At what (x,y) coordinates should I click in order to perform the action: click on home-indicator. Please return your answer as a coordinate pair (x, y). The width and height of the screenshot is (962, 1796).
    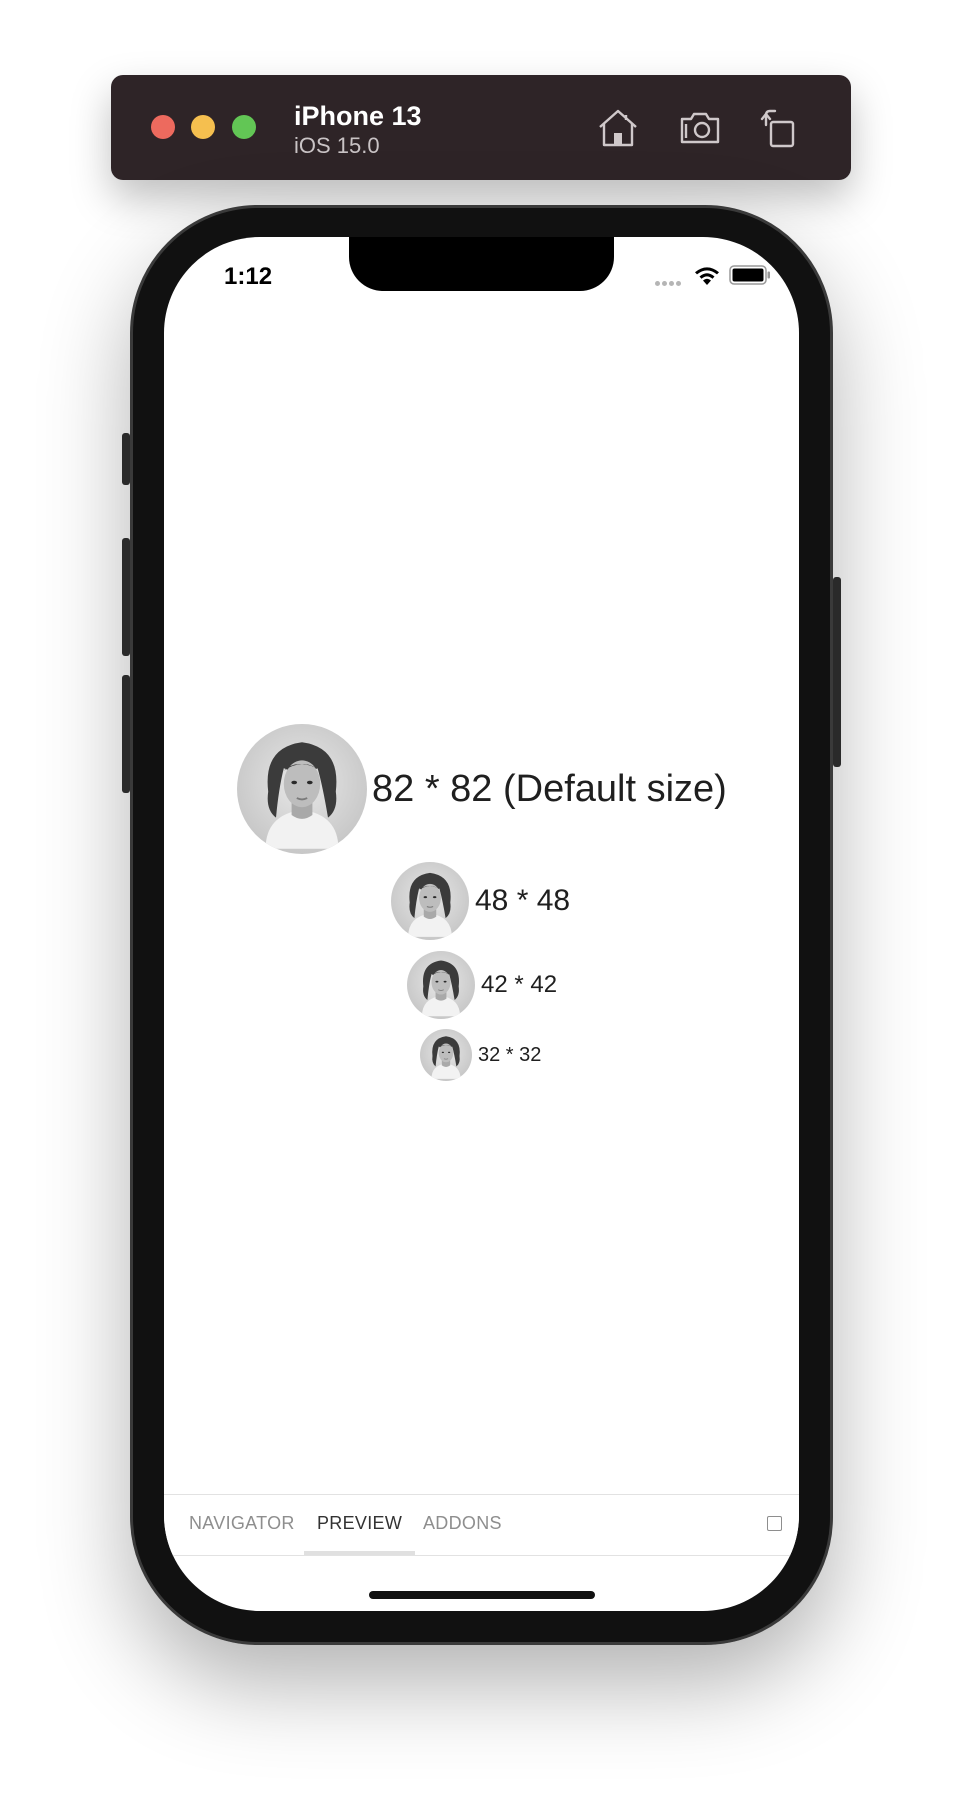
    Looking at the image, I should click on (482, 1595).